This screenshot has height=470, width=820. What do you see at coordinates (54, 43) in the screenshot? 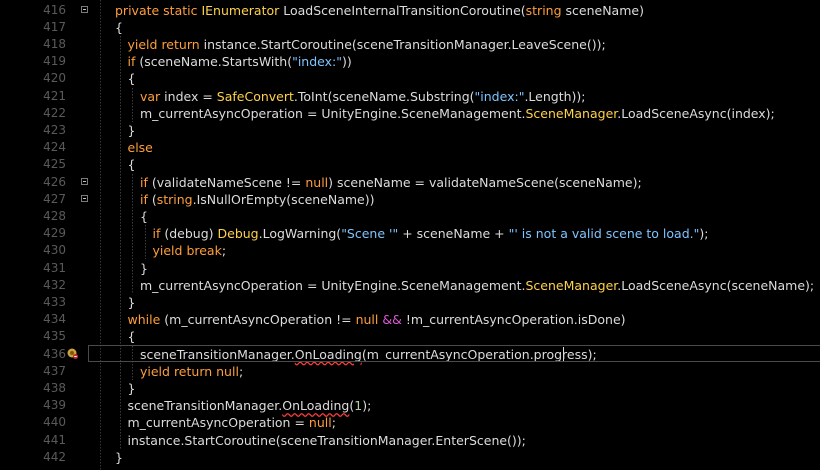
I see `line-number: 418` at bounding box center [54, 43].